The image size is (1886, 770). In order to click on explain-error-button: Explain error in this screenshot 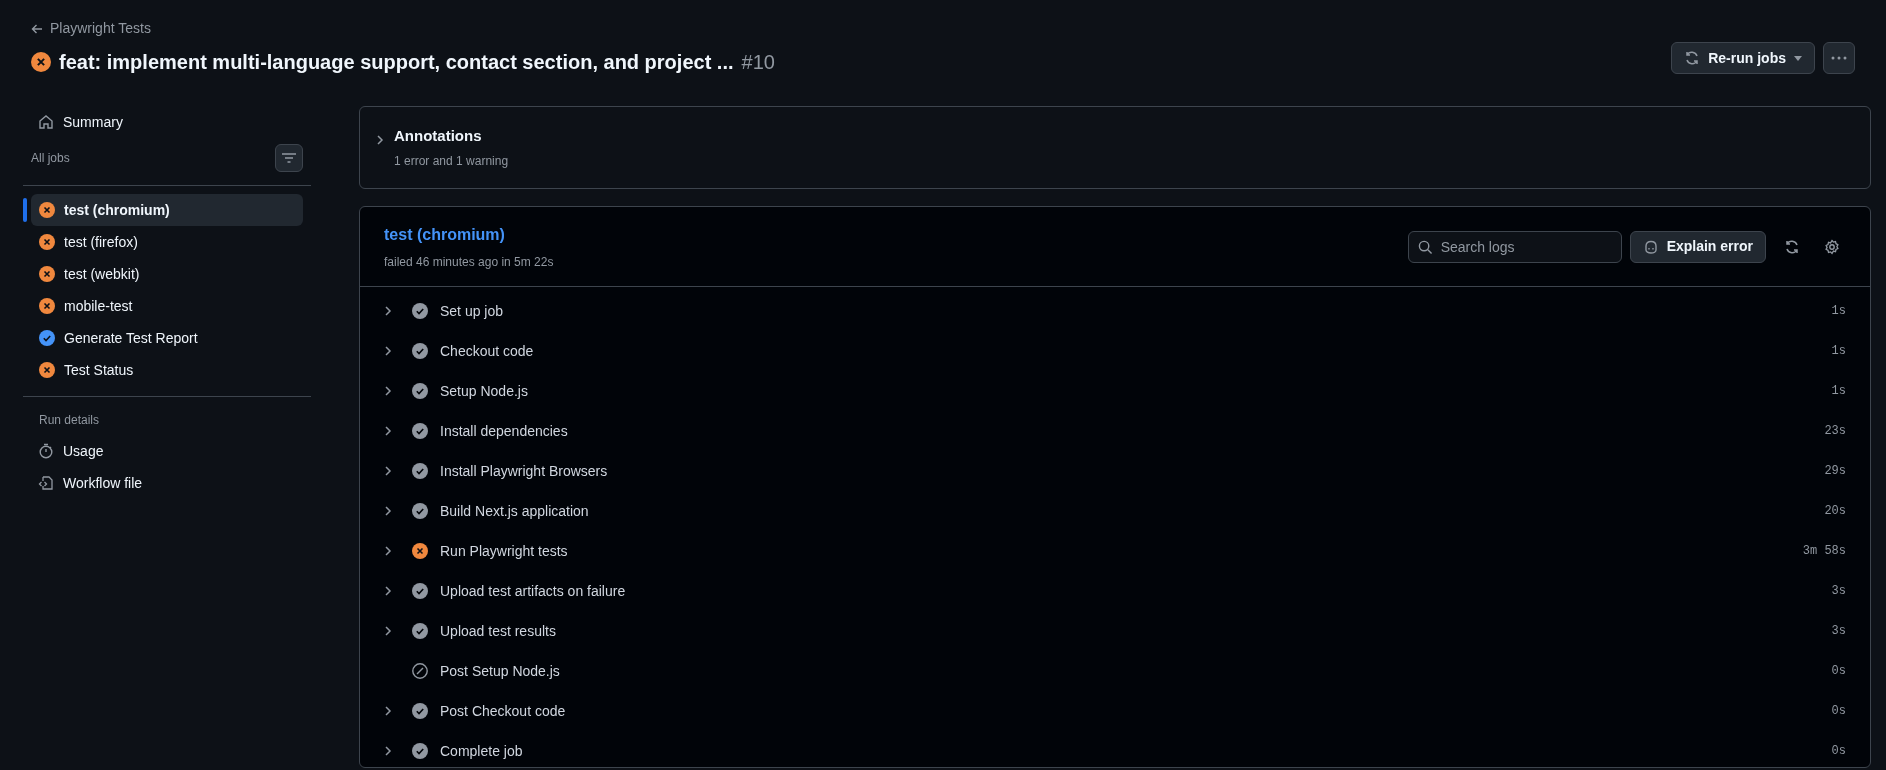, I will do `click(1697, 246)`.